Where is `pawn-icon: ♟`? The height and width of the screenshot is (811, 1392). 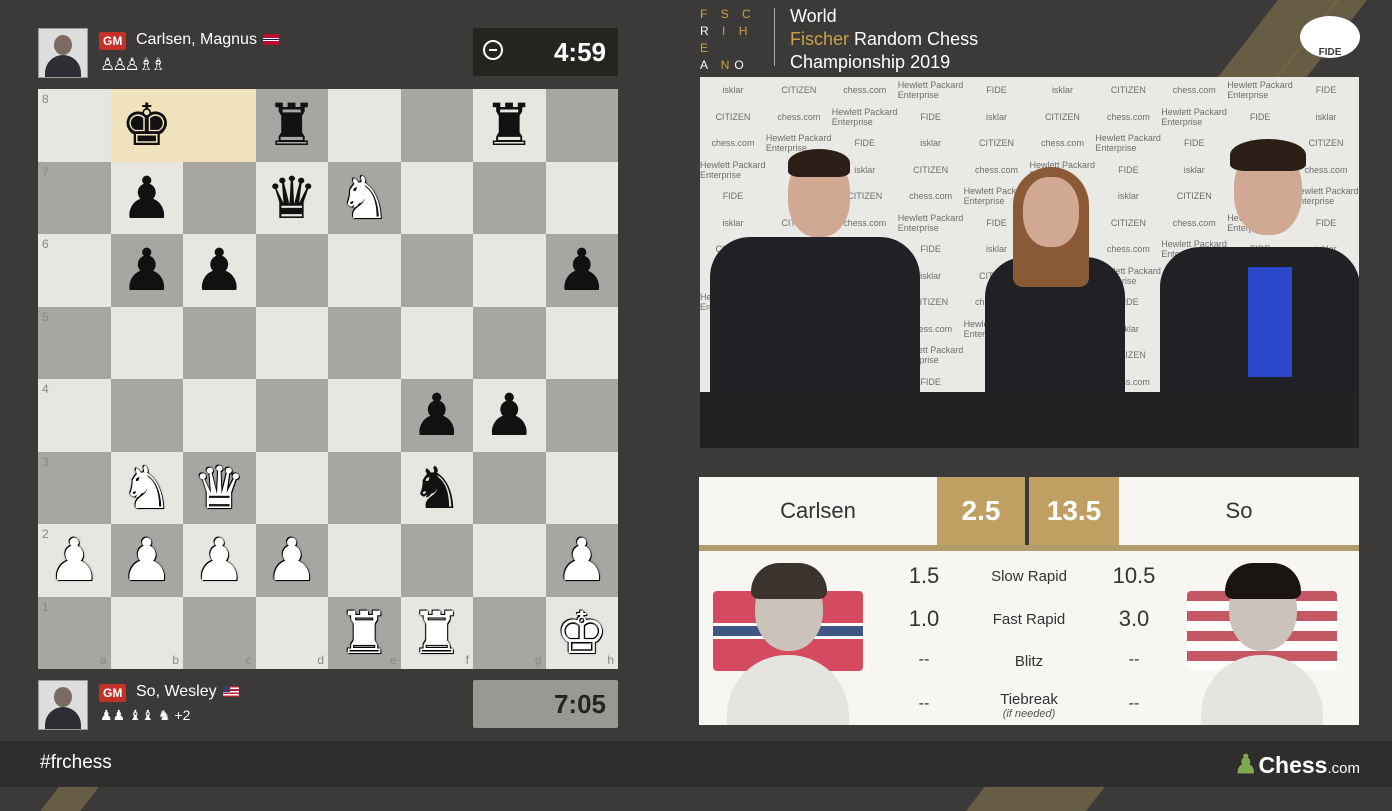
pawn-icon: ♟ is located at coordinates (1246, 764).